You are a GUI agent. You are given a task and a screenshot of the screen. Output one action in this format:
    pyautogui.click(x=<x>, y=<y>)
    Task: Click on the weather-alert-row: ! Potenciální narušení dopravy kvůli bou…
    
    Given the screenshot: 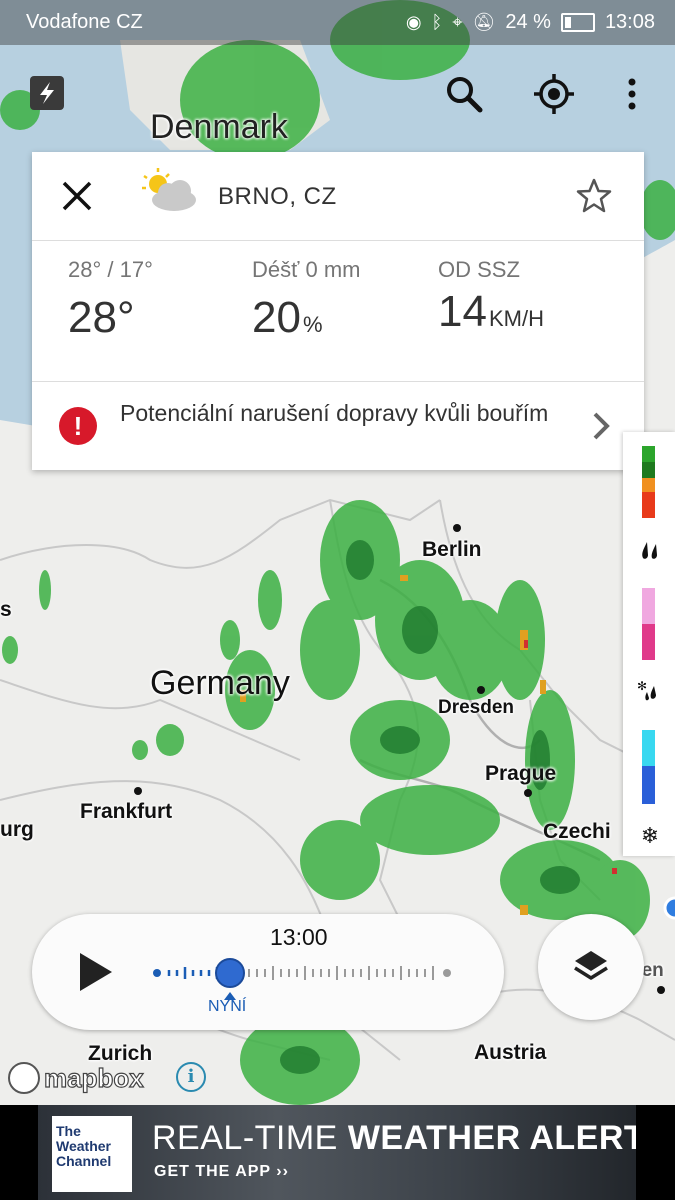 What is the action you would take?
    pyautogui.click(x=338, y=426)
    